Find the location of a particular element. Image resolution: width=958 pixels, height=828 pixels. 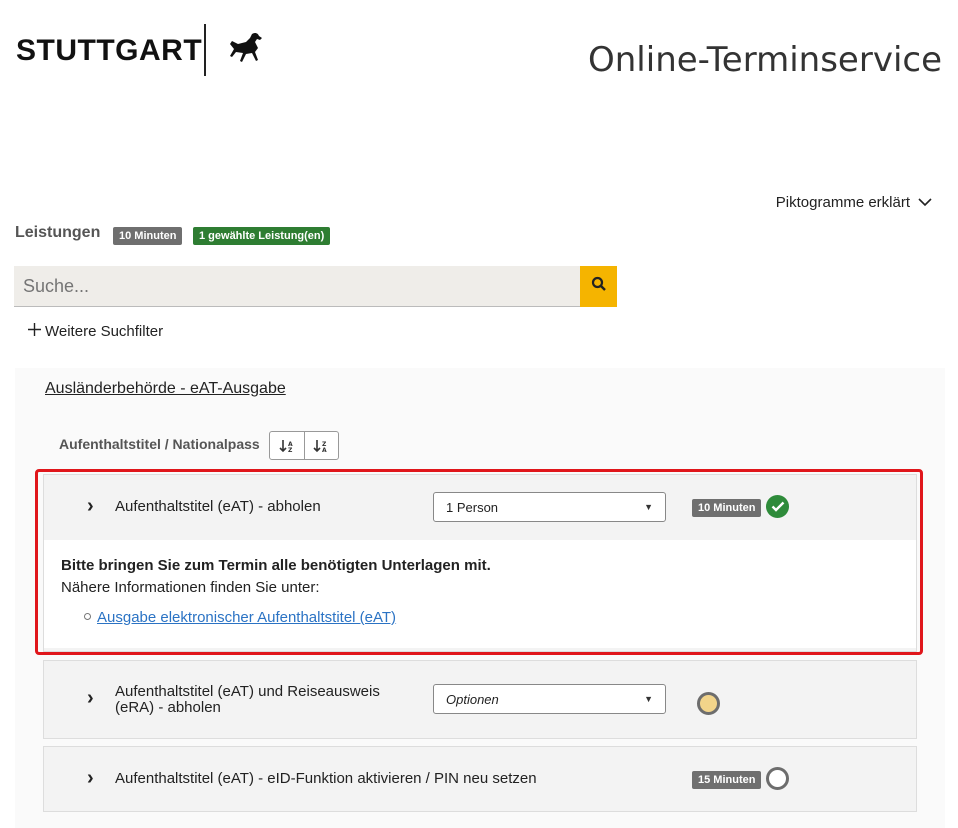

category-link: Ausländerbehörde - eAT-Ausgabe is located at coordinates (165, 389).